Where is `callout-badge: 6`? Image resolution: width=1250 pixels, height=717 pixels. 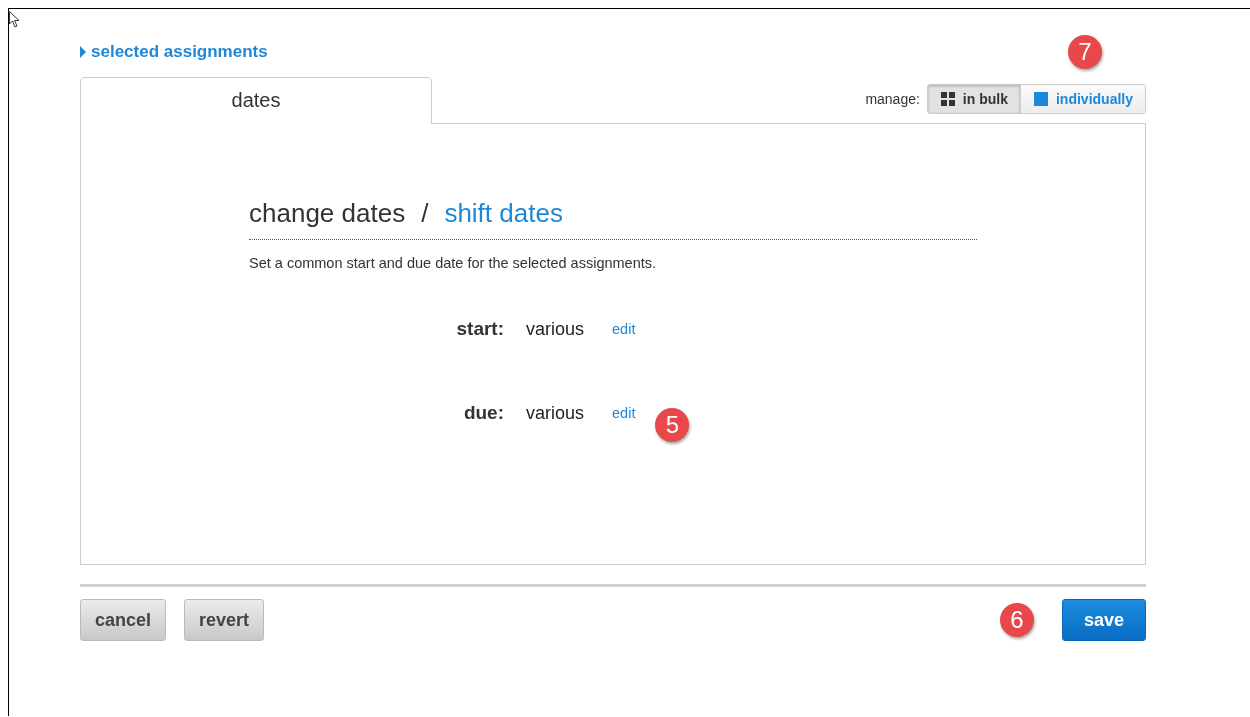
callout-badge: 6 is located at coordinates (1017, 620).